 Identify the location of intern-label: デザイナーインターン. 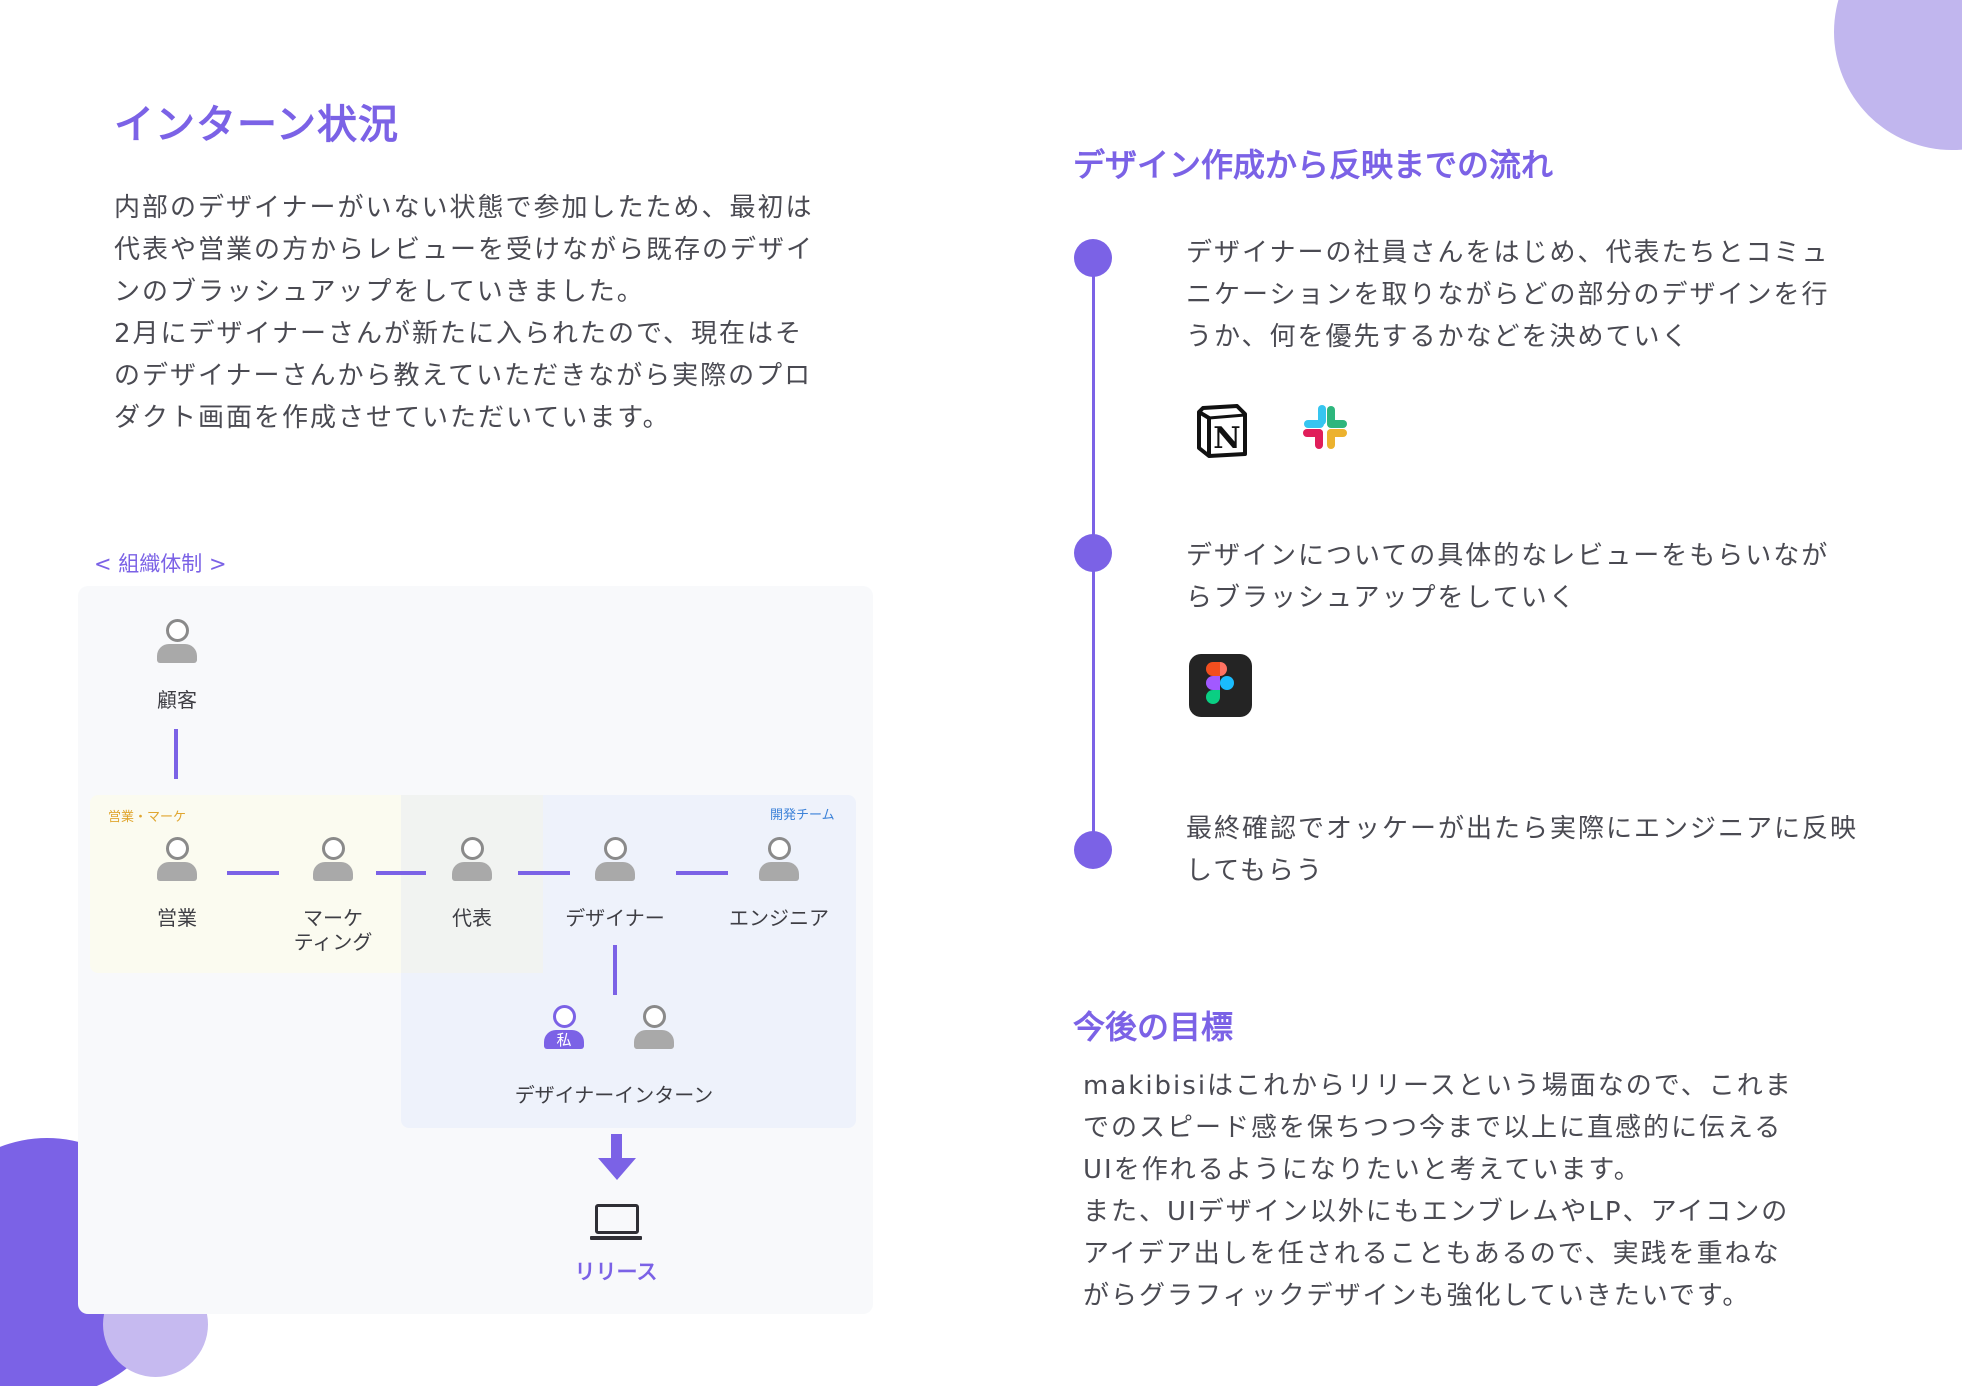
(614, 1095).